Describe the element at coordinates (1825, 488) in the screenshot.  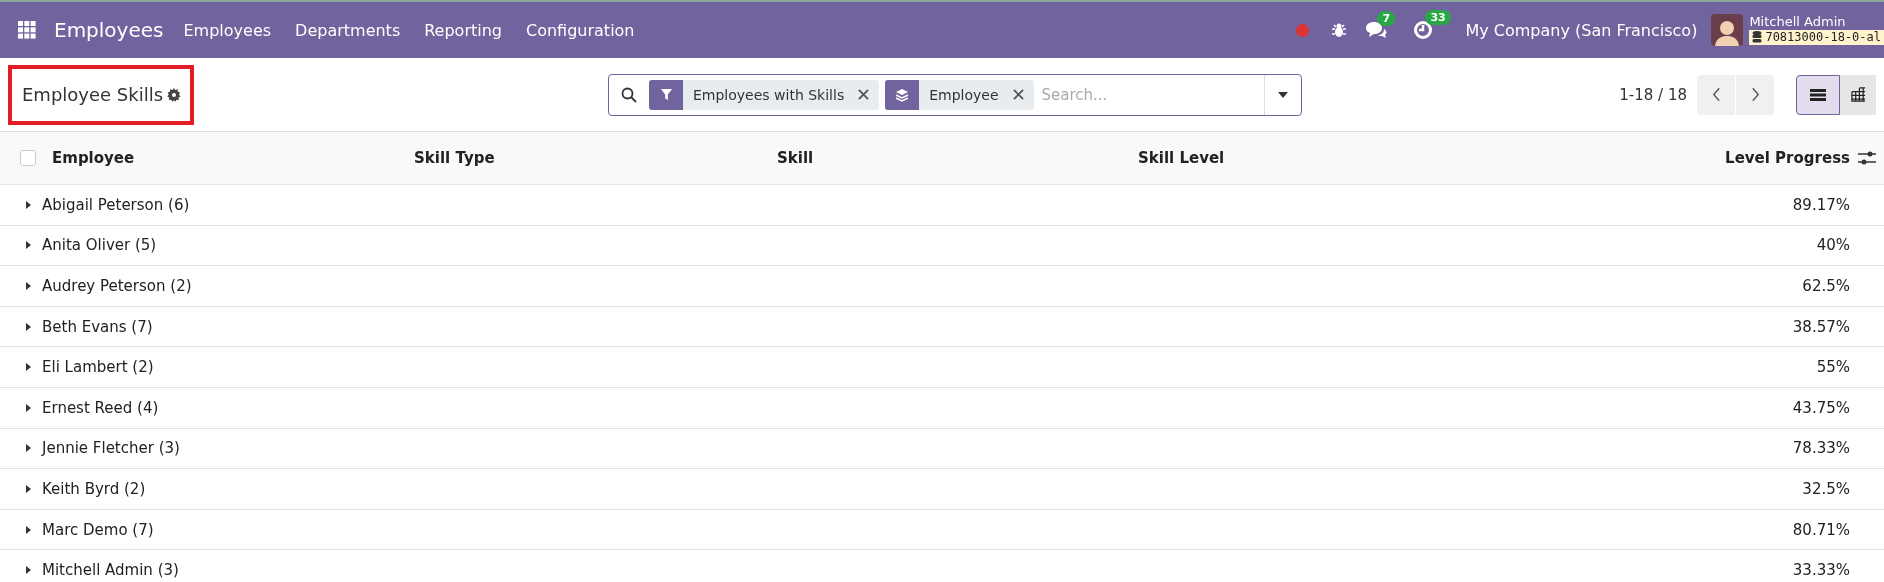
I see `table-cell-text: 32.5%` at that location.